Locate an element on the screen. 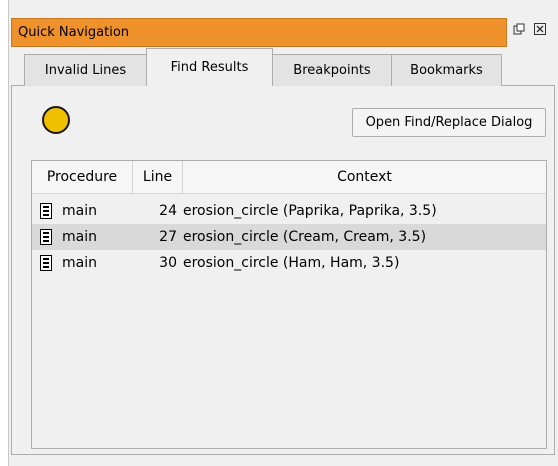 Image resolution: width=558 pixels, height=466 pixels. tab-label: Bookmarks is located at coordinates (446, 70).